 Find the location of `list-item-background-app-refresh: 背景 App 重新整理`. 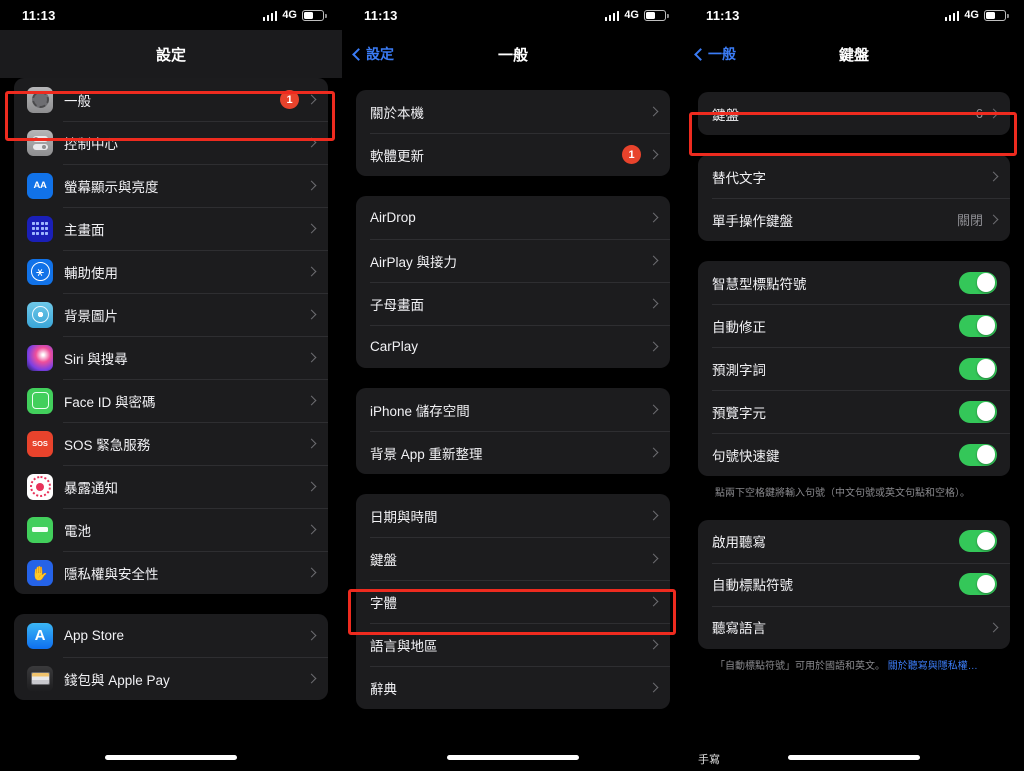

list-item-background-app-refresh: 背景 App 重新整理 is located at coordinates (513, 452).